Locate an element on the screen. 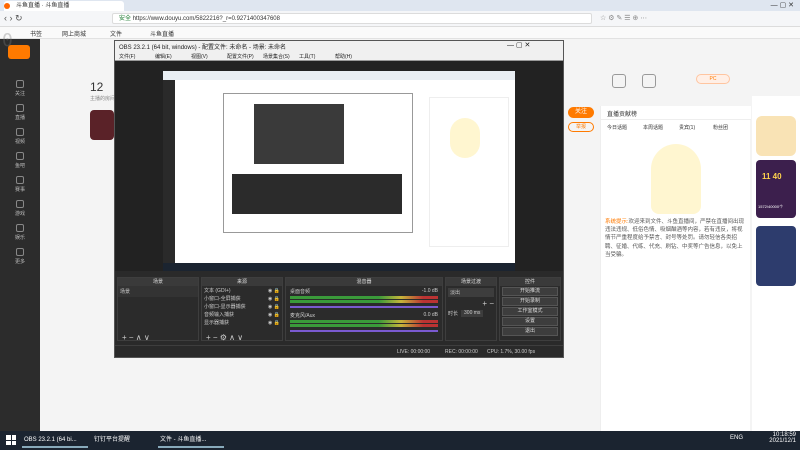  nav-item: 视频 is located at coordinates (20, 137).